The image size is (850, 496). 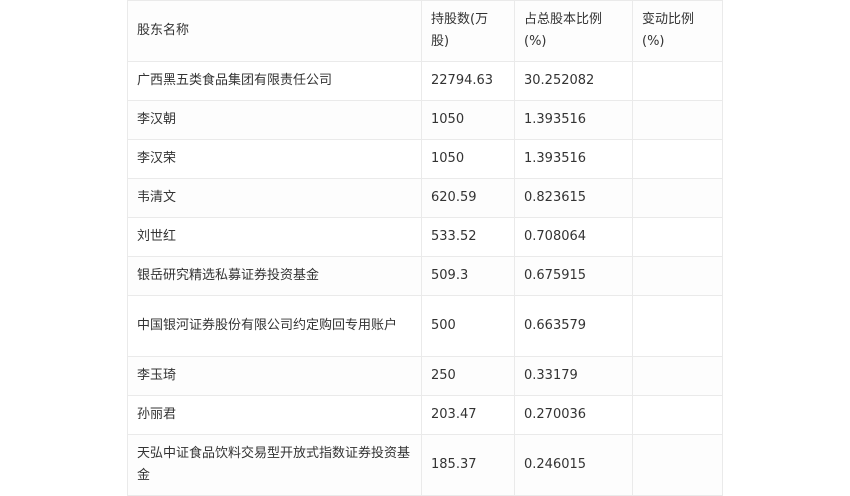 I want to click on table-row: 天弘中证食品饮料交易型开放式指数证券投资基金 185.37 0.246015, so click(x=425, y=465).